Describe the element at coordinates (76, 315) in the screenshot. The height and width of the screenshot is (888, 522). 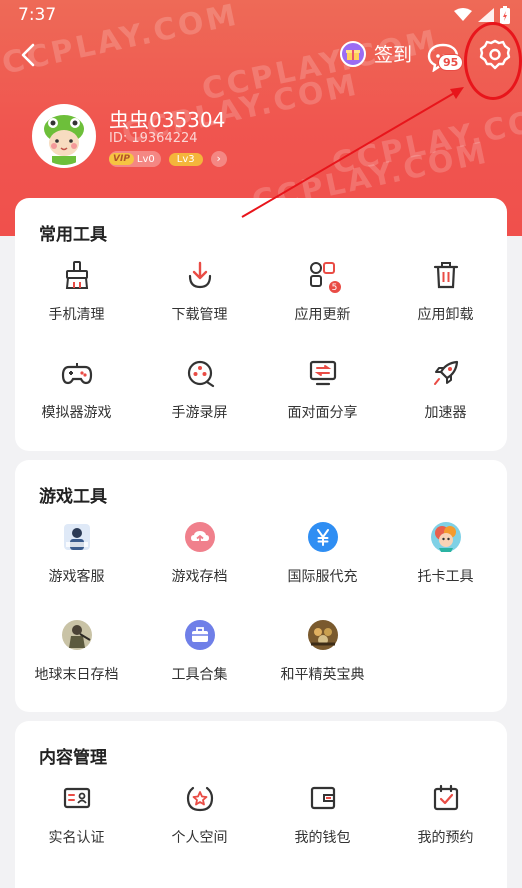
I see `tool-label: 手机清理` at that location.